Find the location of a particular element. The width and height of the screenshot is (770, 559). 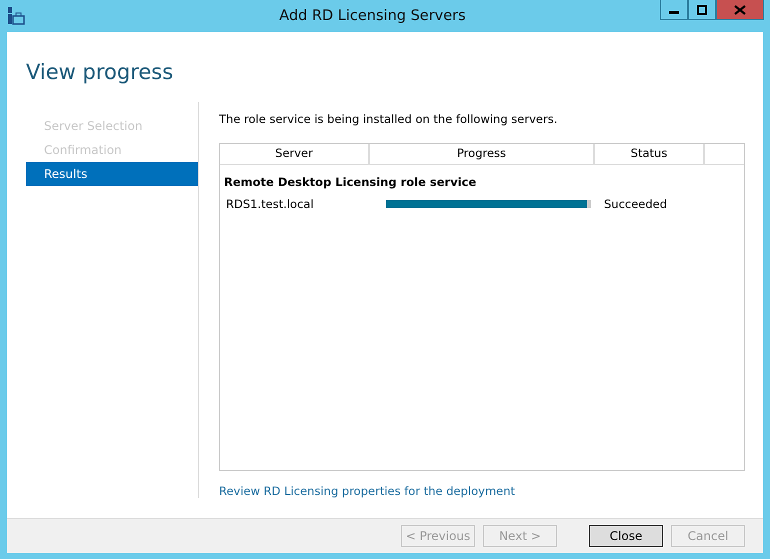

page-heading: View progress is located at coordinates (100, 73).